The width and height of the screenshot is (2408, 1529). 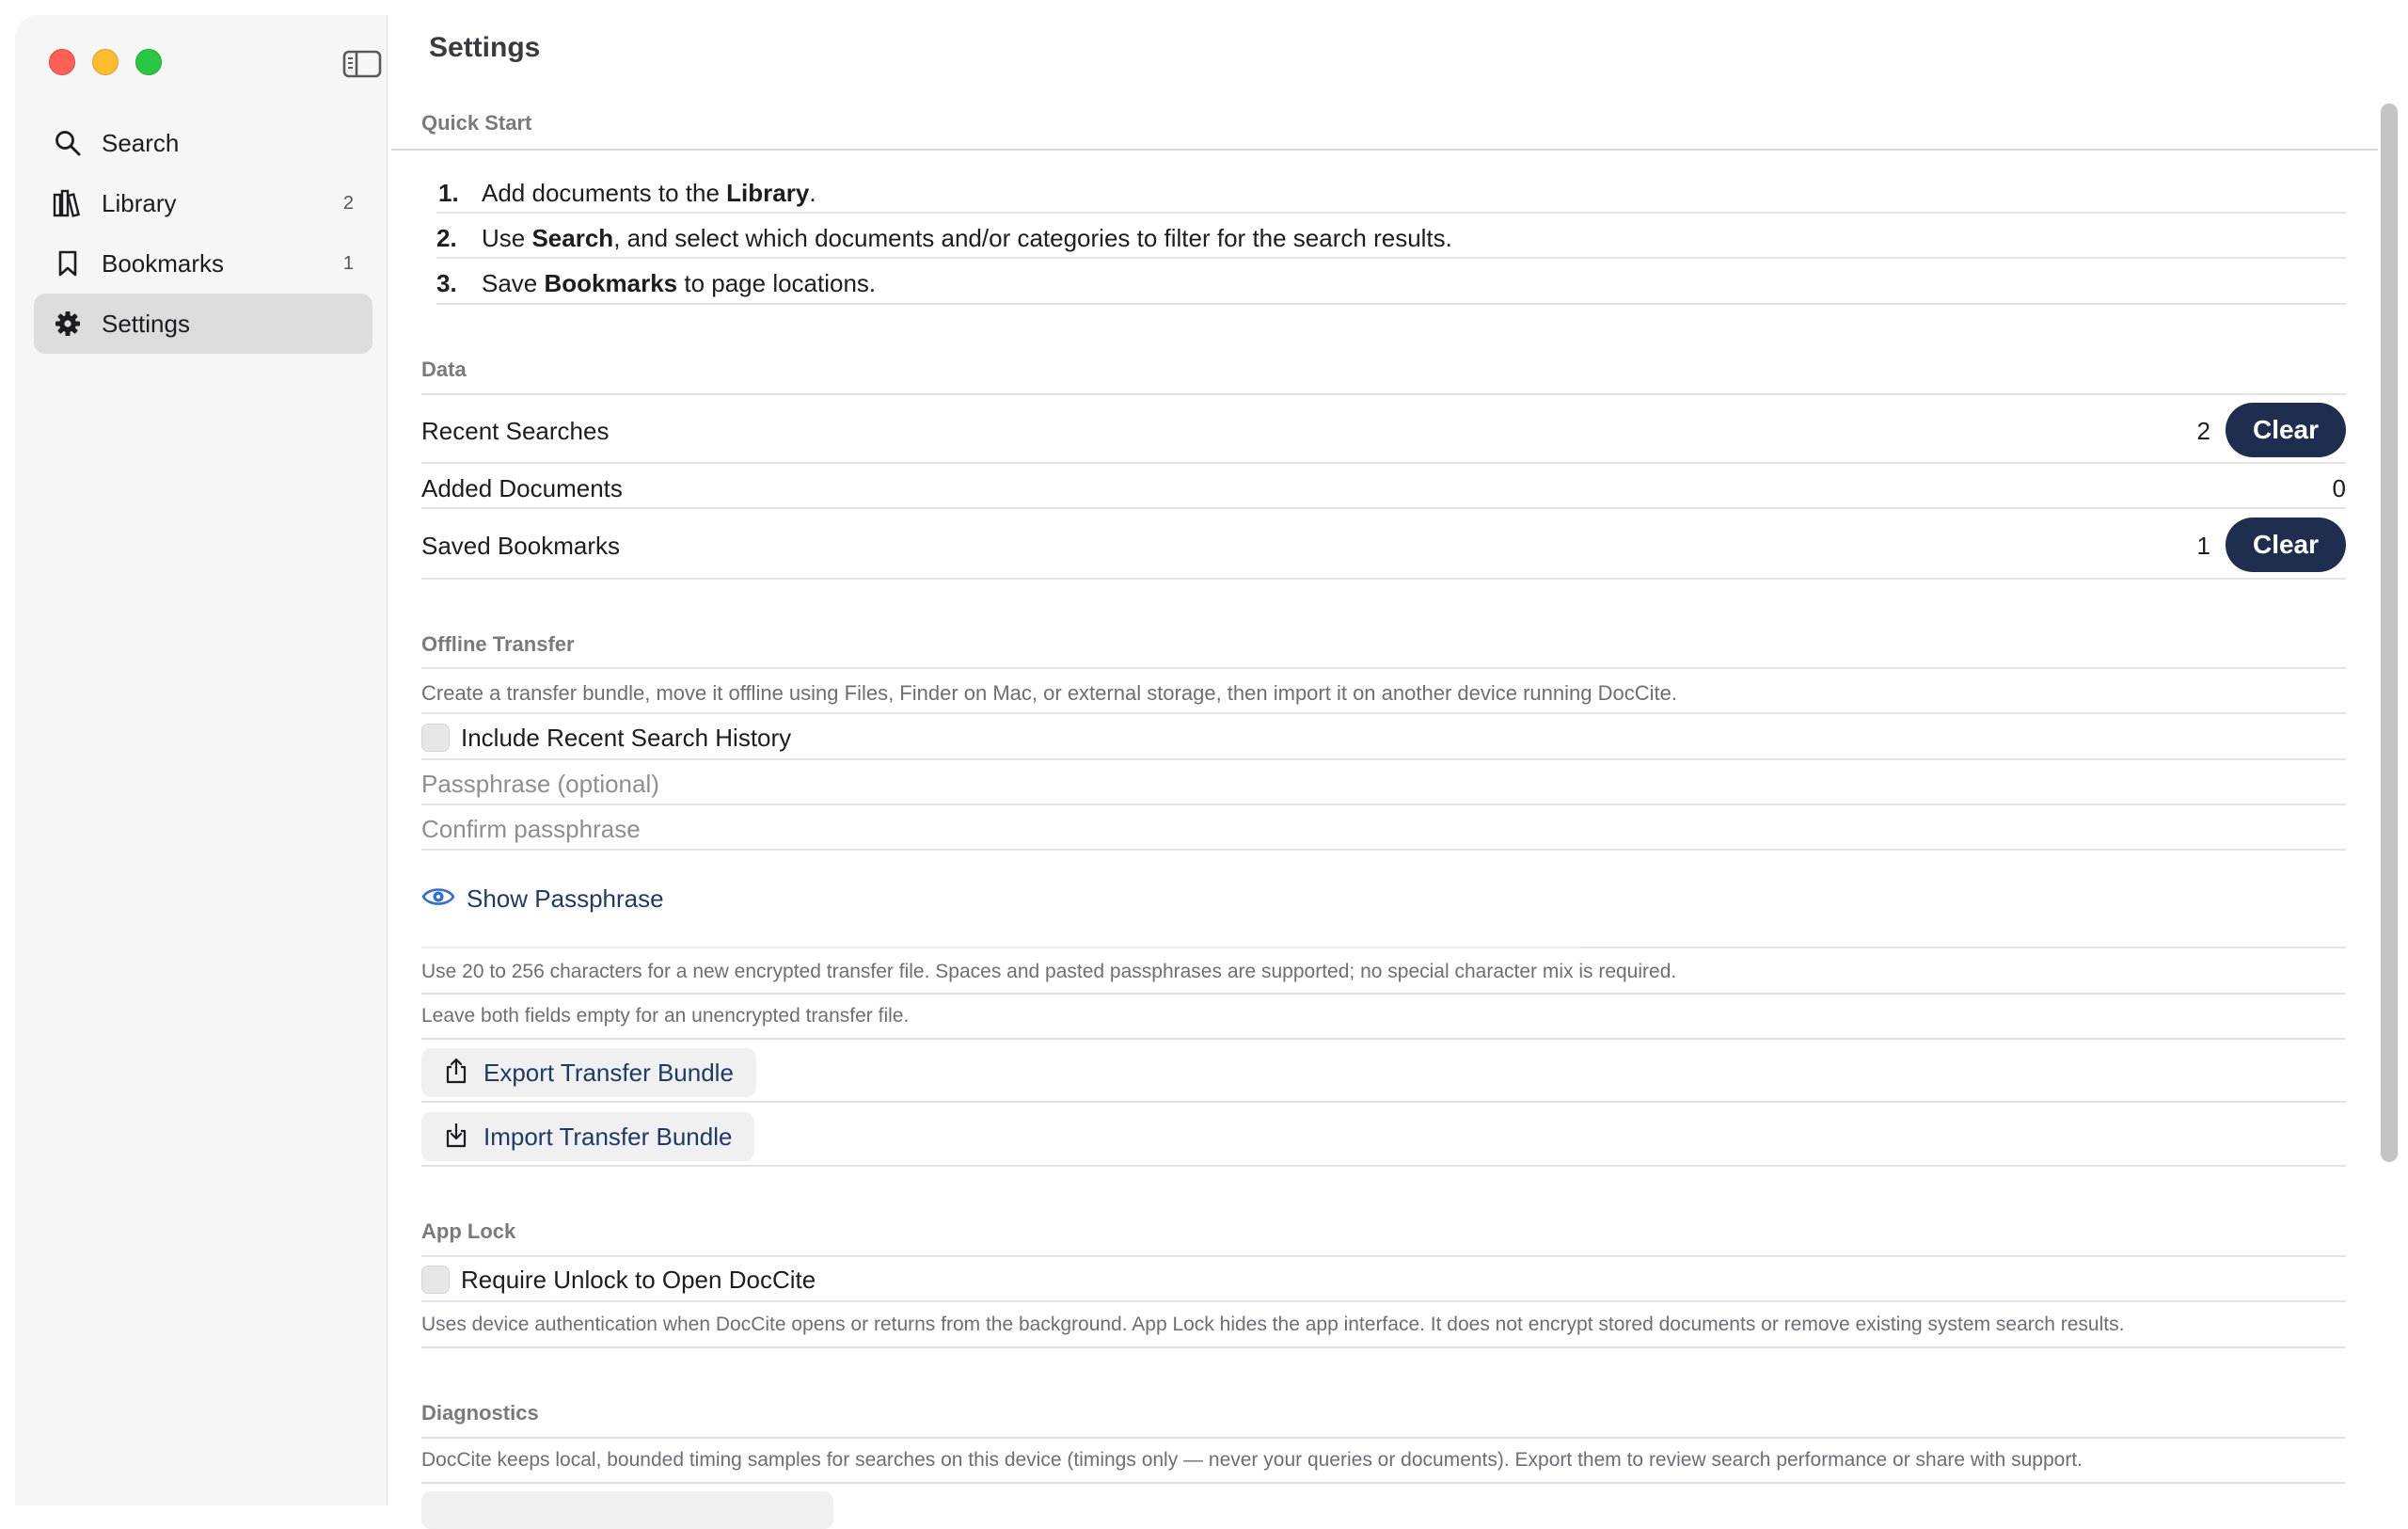 What do you see at coordinates (140, 202) in the screenshot?
I see `sidebar-item-label: Library` at bounding box center [140, 202].